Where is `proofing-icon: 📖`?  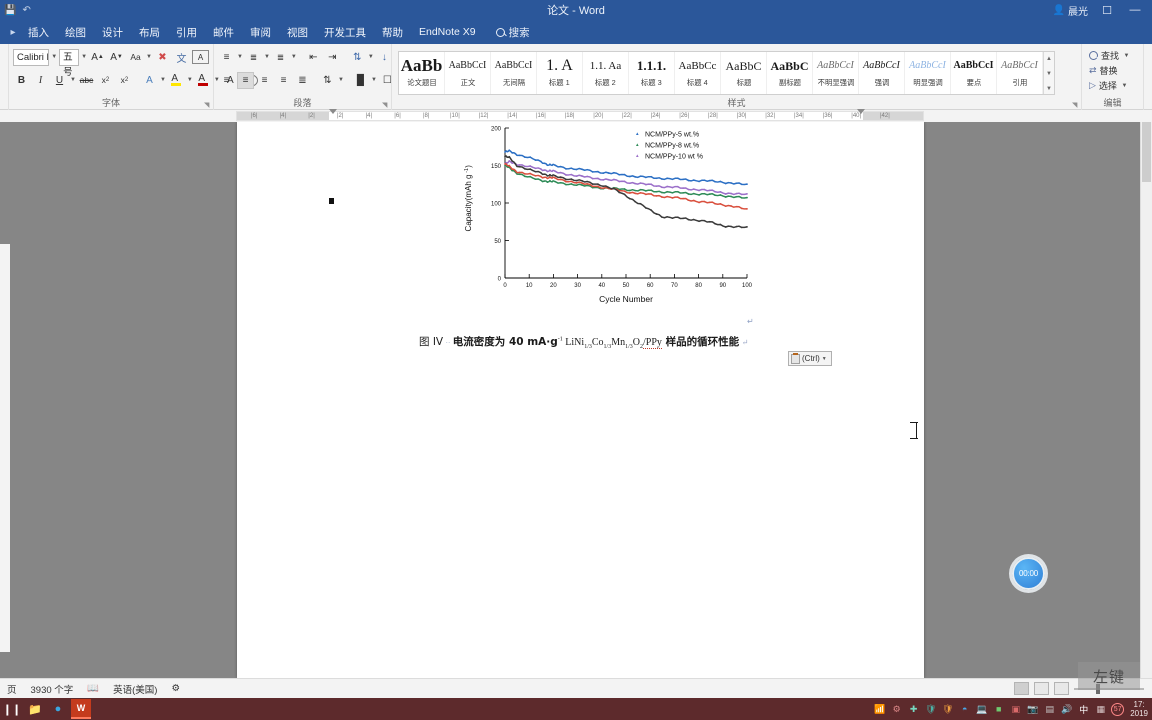 proofing-icon: 📖 is located at coordinates (93, 688).